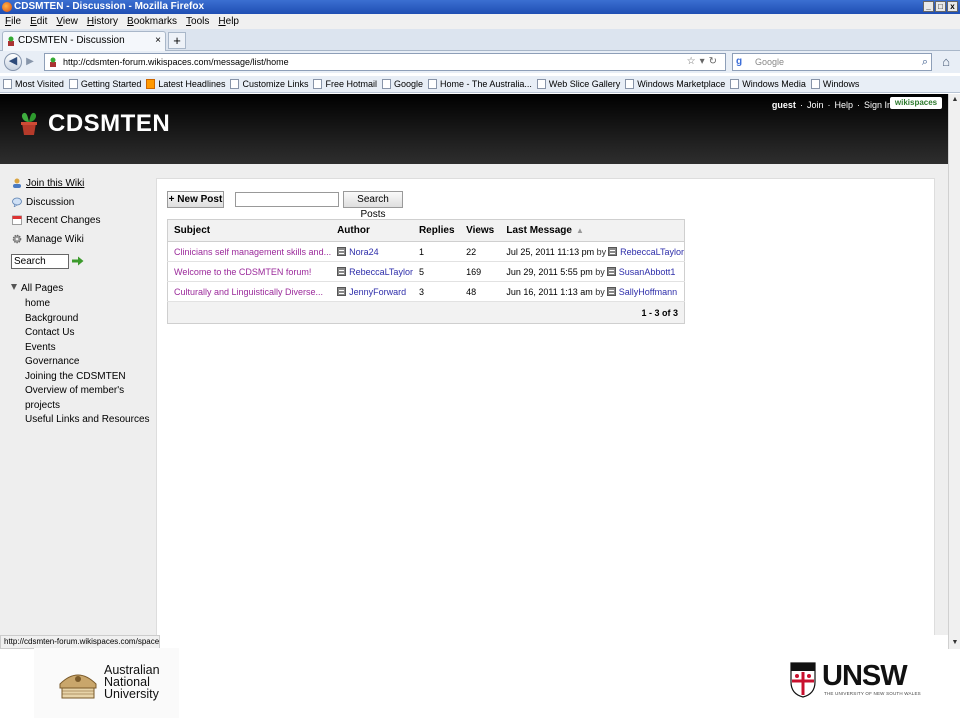 The width and height of the screenshot is (960, 720). Describe the element at coordinates (928, 6) in the screenshot. I see `minimize-button: _` at that location.